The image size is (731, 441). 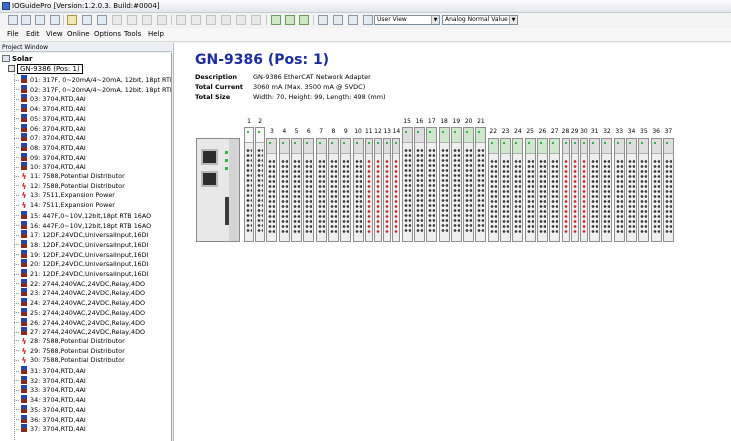 I want to click on new-file-icon, so click(x=13, y=20).